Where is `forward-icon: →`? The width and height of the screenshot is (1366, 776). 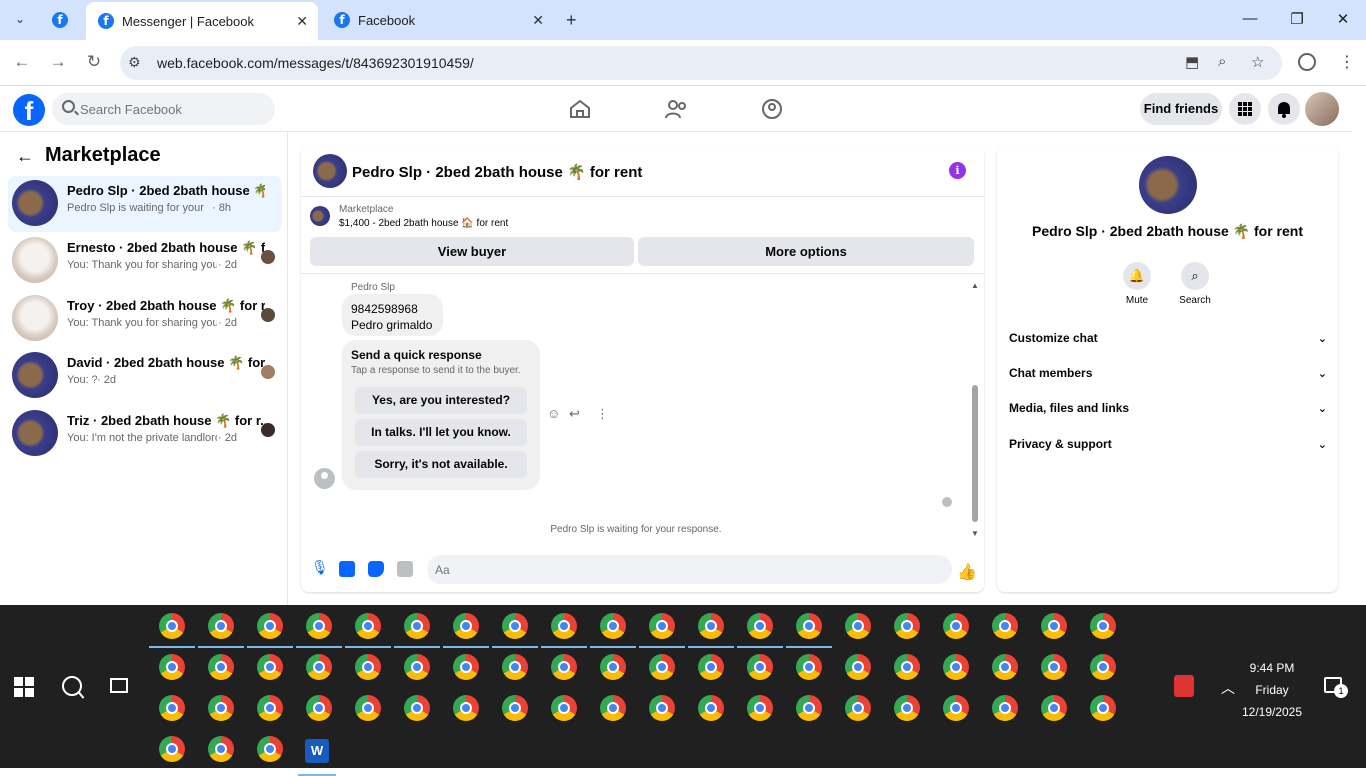 forward-icon: → is located at coordinates (58, 62).